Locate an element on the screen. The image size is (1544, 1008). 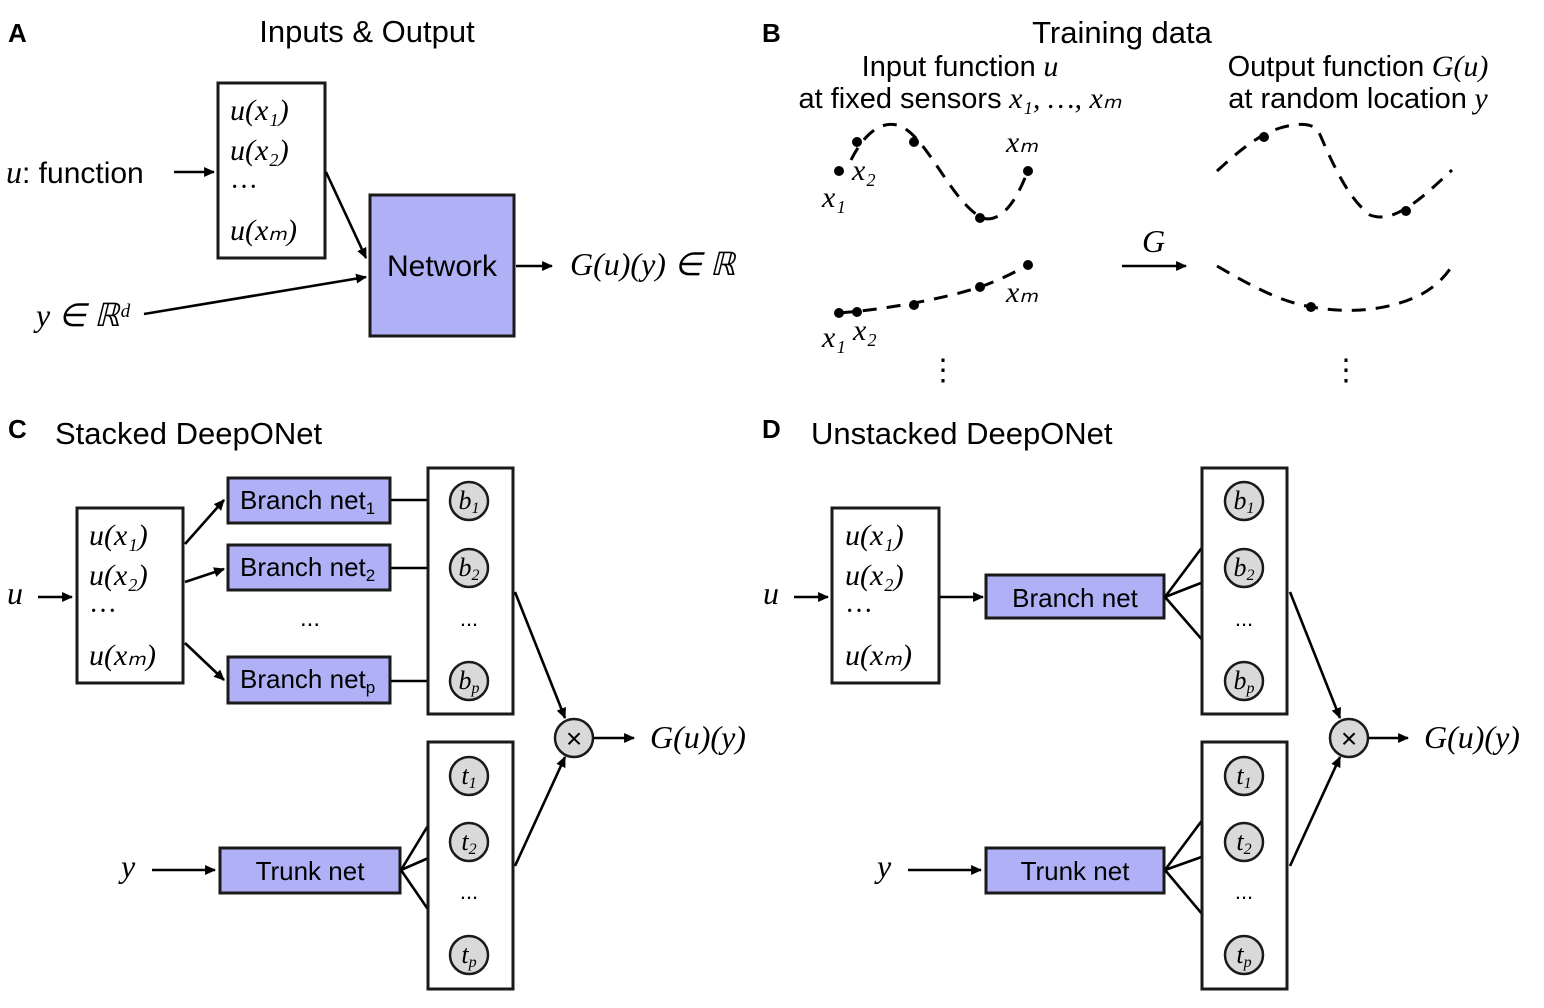
sensor-label-x2: x₂ is located at coordinates (864, 330).